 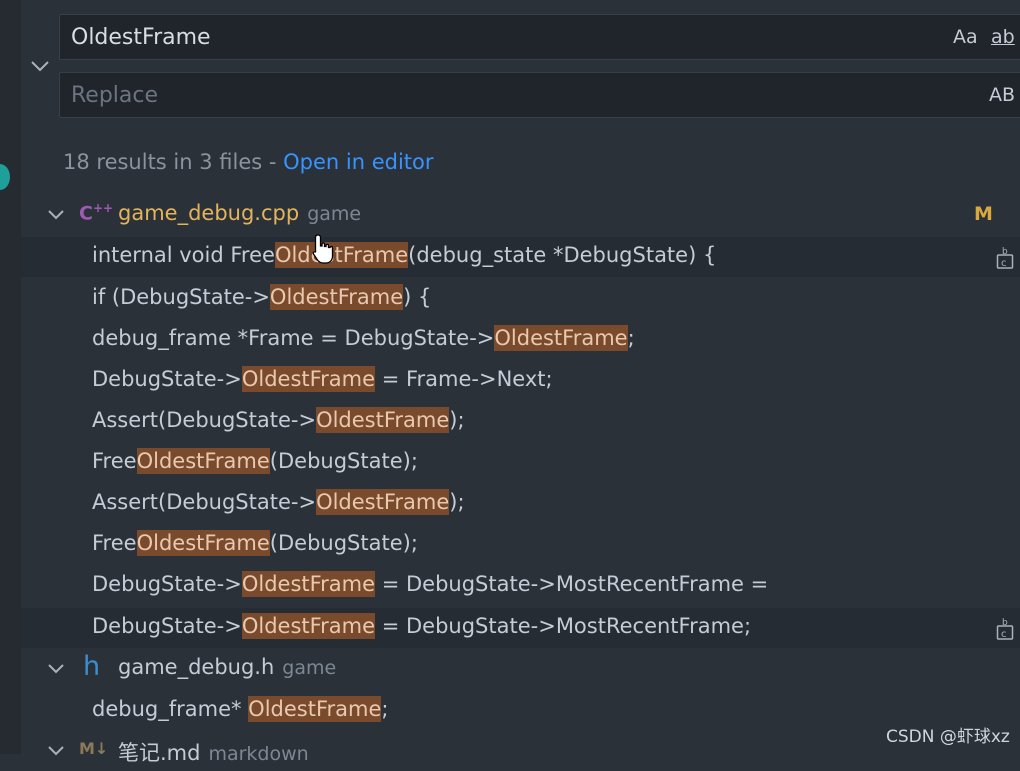 I want to click on search-input-value: OldestFrame, so click(x=141, y=37).